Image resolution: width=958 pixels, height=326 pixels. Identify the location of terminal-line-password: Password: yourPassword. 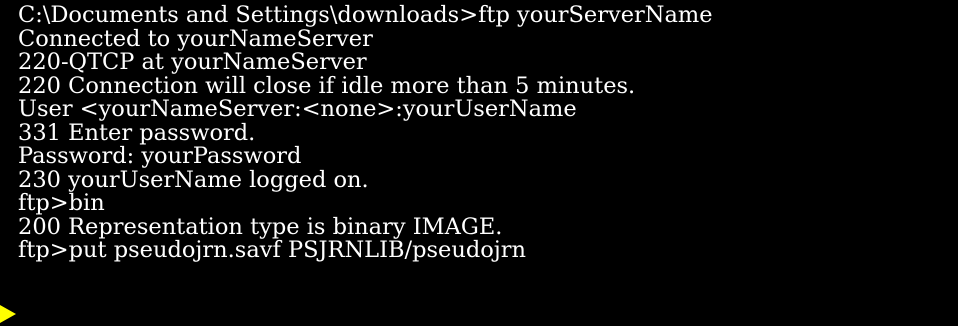
(160, 156).